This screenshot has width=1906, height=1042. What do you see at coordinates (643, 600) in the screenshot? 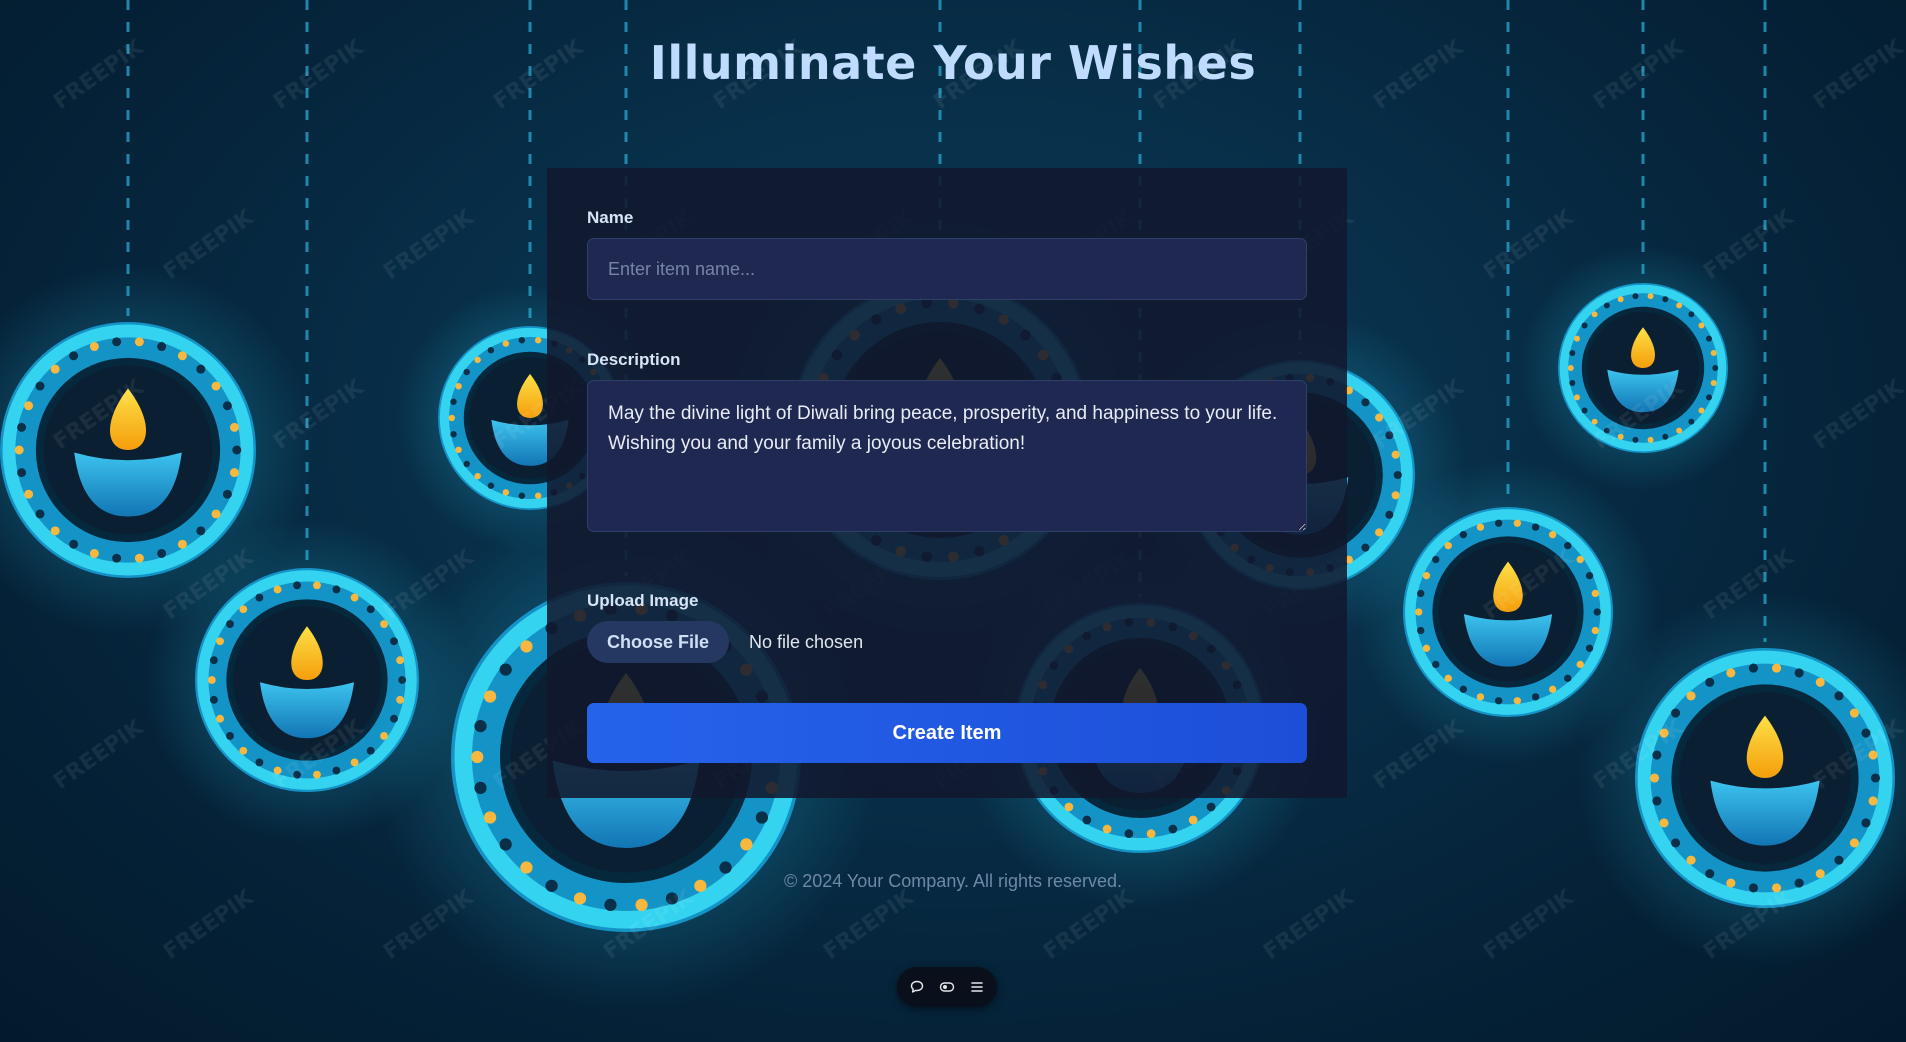
I see `upload-image-label: Upload Image` at bounding box center [643, 600].